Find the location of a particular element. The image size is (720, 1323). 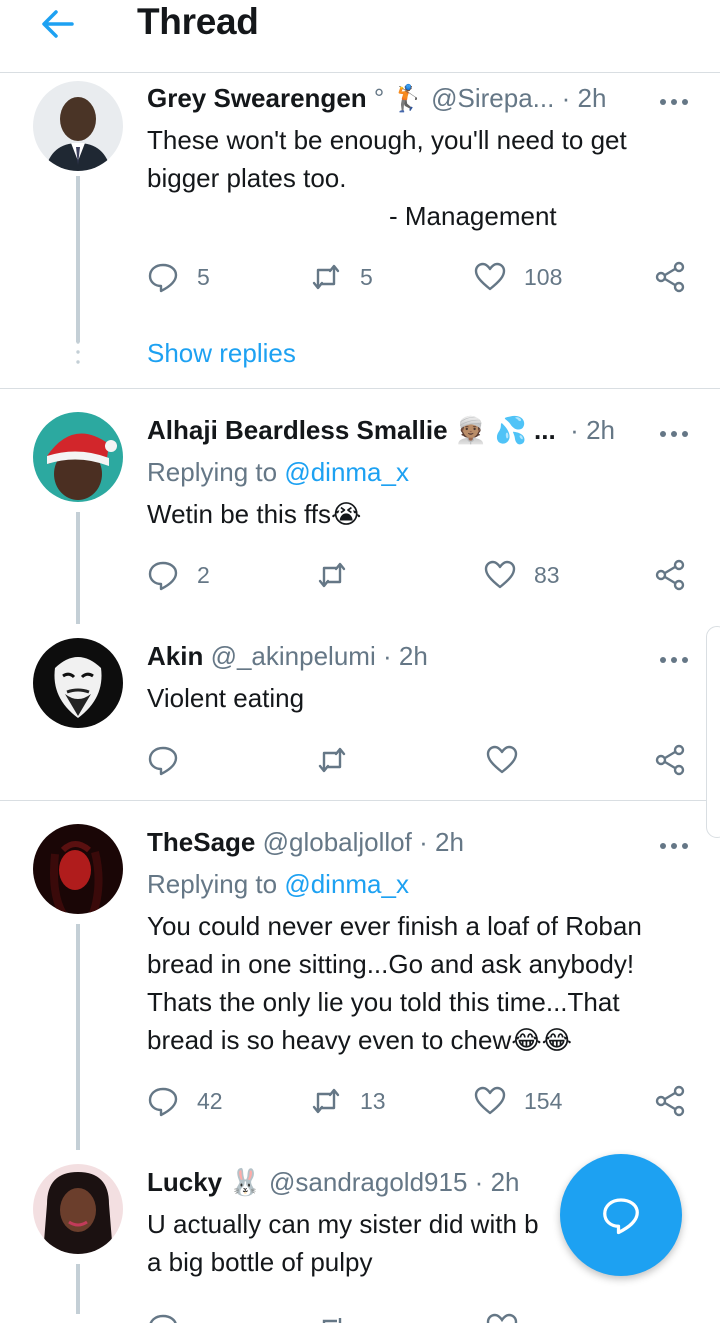

sweat-drops-emoji: 💦 is located at coordinates (510, 430).